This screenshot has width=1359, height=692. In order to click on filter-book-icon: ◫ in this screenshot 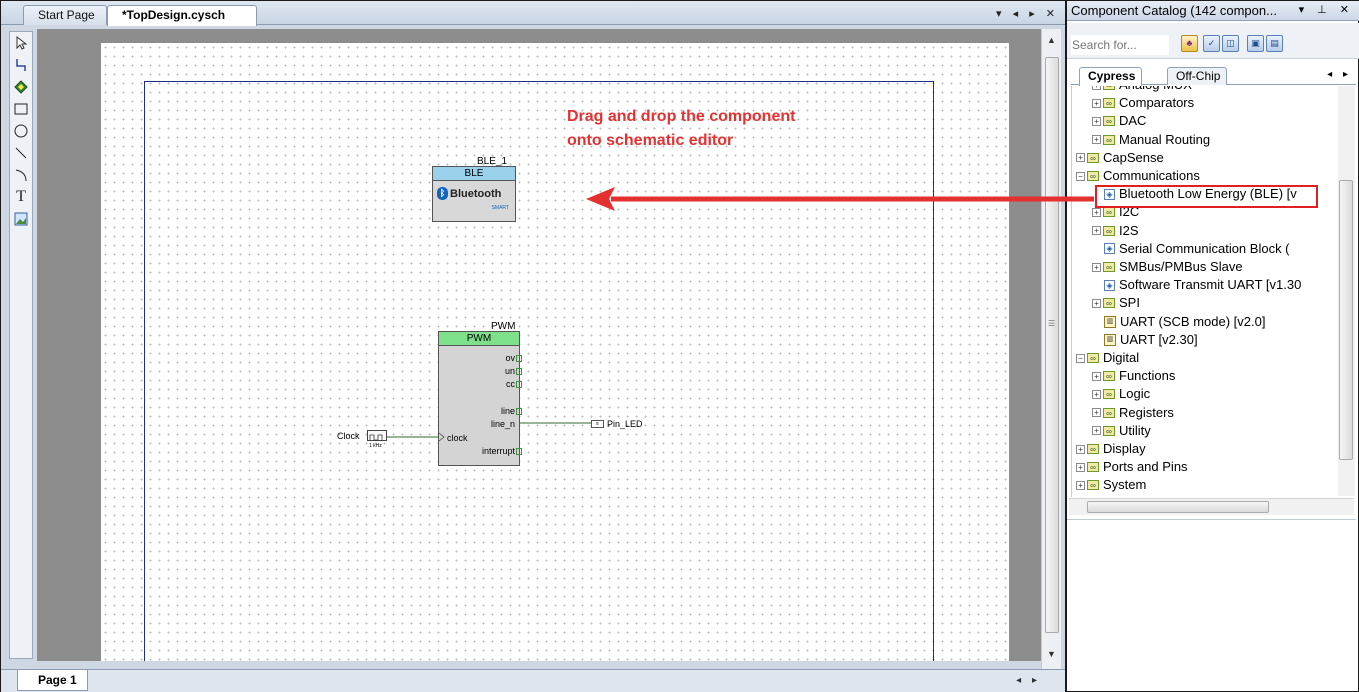, I will do `click(1230, 43)`.